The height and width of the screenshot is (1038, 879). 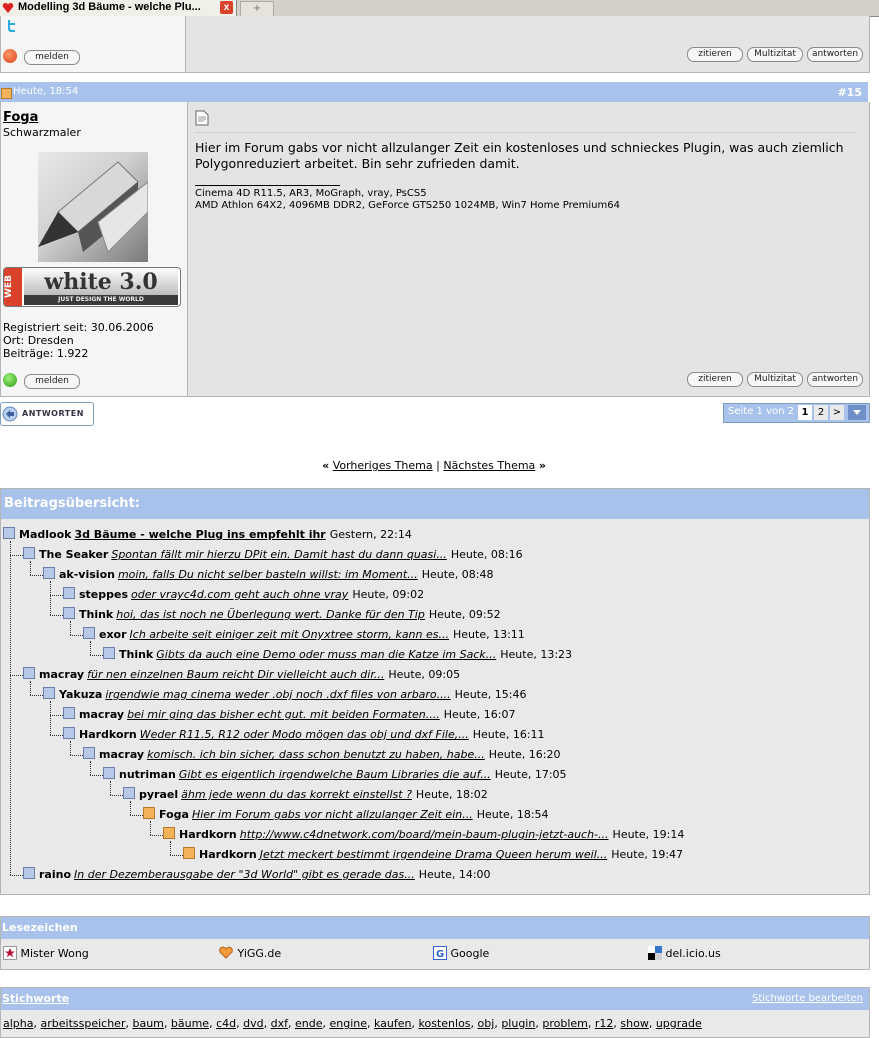 I want to click on thread-row-link: oder vrayc4d.com geht auch ohne vray, so click(x=239, y=594).